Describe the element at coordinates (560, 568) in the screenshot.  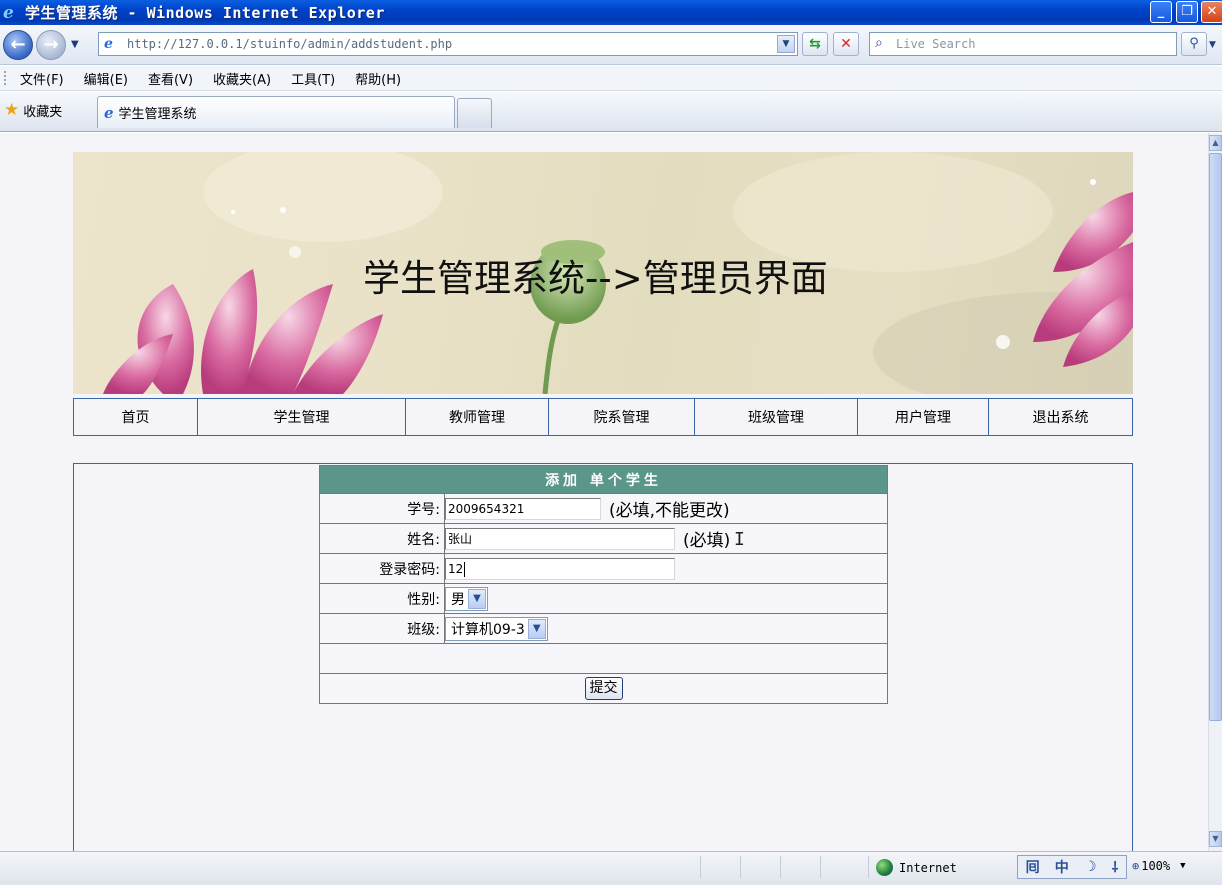
I see `password-input: 12` at that location.